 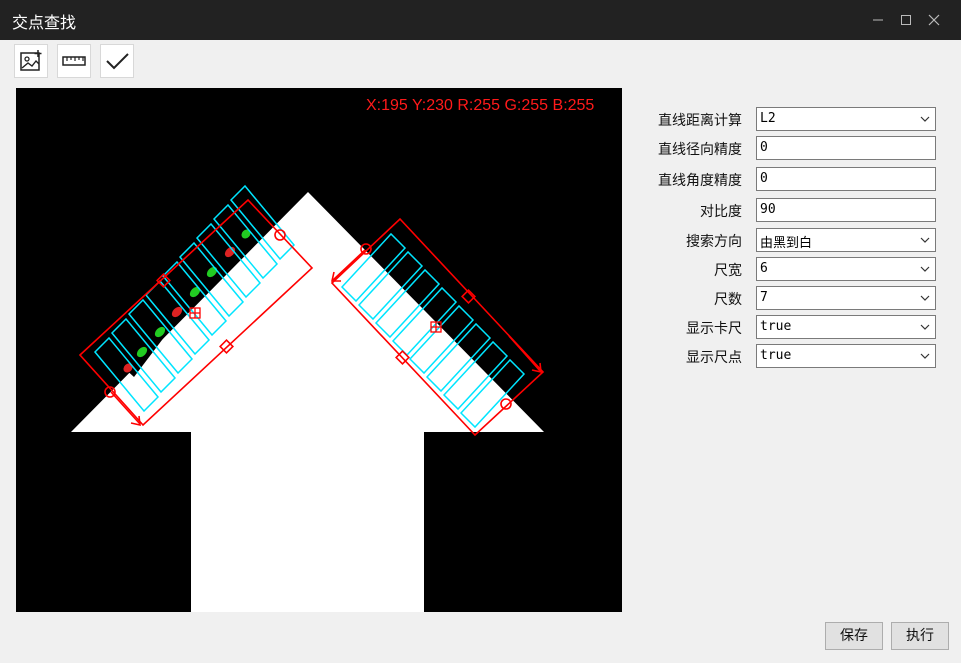 I want to click on window-title: 交点查找, so click(x=44, y=22).